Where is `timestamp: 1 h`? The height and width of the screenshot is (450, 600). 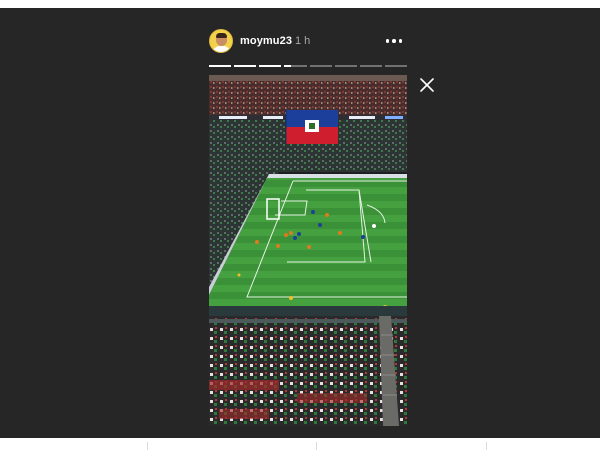
timestamp: 1 h is located at coordinates (303, 41).